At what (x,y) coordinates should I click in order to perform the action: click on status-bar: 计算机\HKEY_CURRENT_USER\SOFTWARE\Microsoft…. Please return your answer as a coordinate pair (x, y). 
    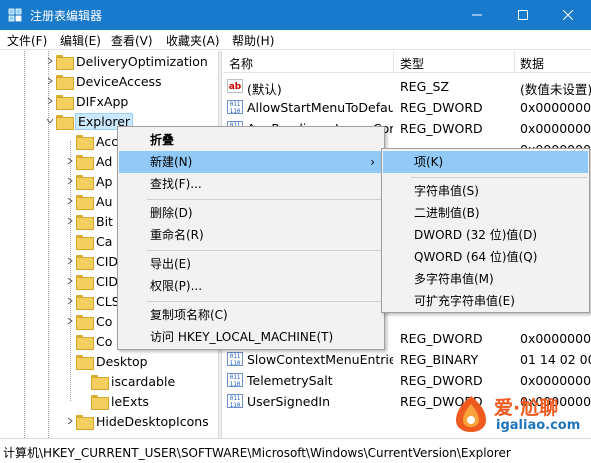
    Looking at the image, I should click on (295, 450).